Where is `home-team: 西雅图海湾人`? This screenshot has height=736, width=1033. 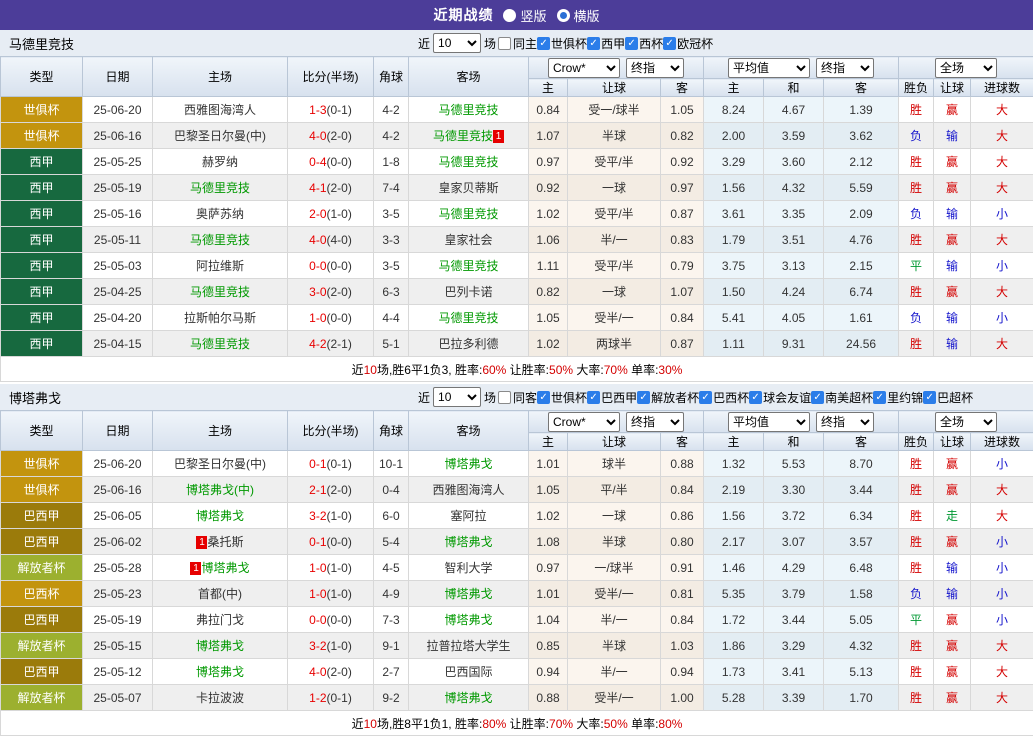 home-team: 西雅图海湾人 is located at coordinates (220, 110).